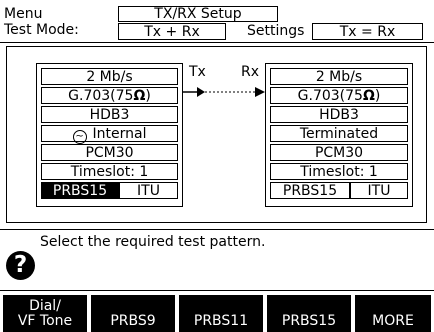 The image size is (434, 332). What do you see at coordinates (109, 114) in the screenshot?
I see `tx-line-code: HDB3` at bounding box center [109, 114].